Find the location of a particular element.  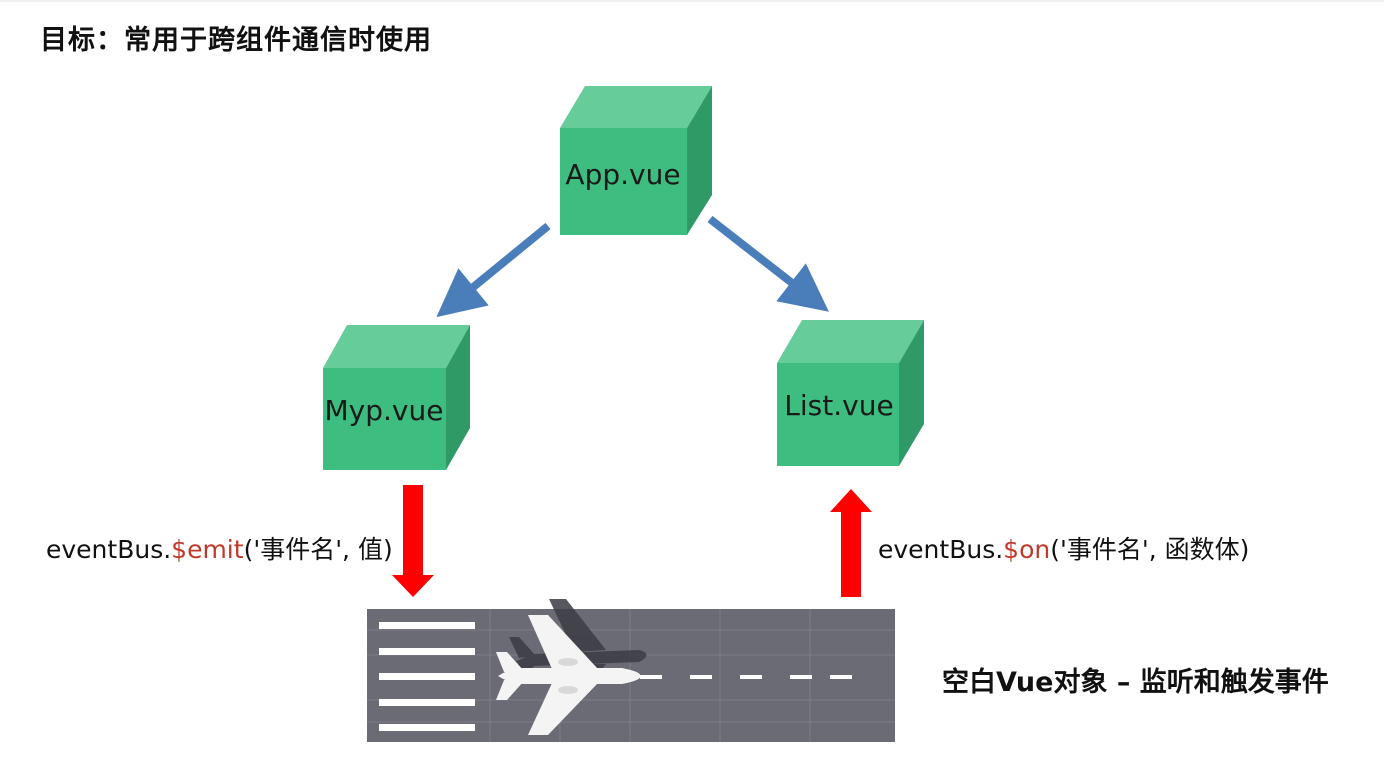

myp-cube: Myp.vue is located at coordinates (396, 397).